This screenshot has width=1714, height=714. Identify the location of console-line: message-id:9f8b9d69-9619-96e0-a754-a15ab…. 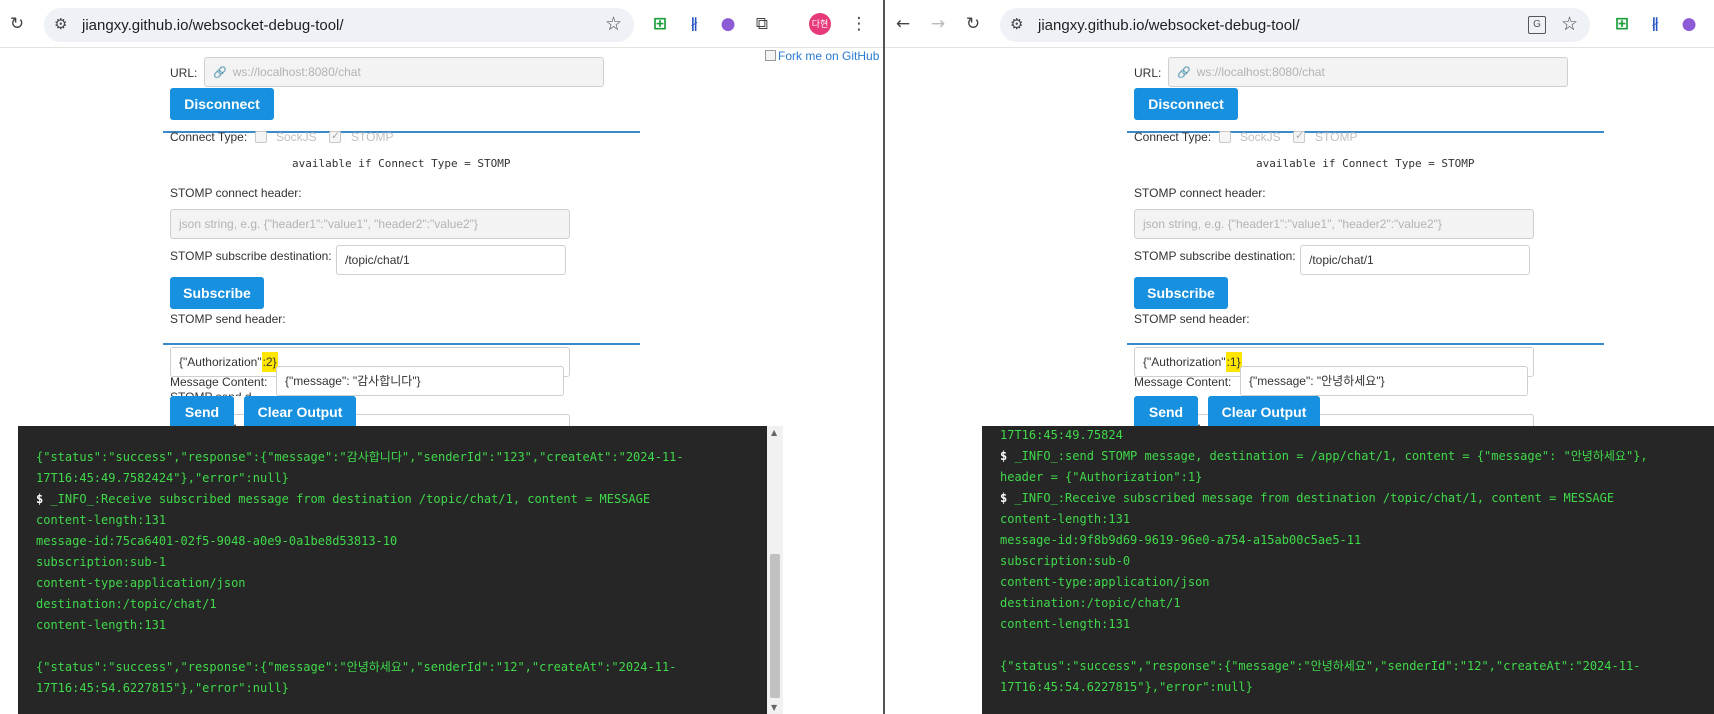
(1181, 540).